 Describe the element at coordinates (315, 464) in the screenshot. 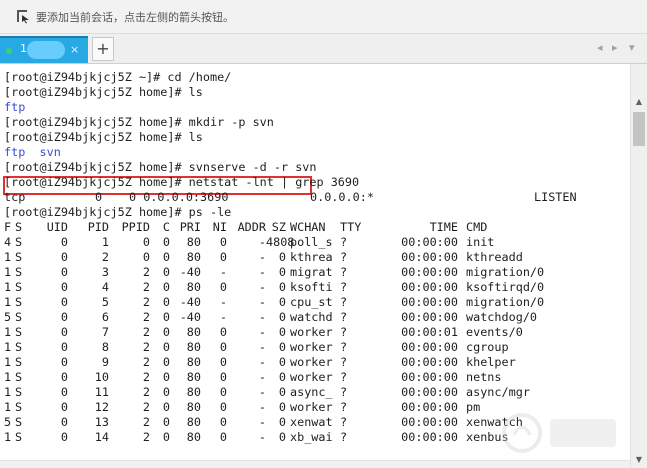

I see `horizontal-scrollbar` at that location.